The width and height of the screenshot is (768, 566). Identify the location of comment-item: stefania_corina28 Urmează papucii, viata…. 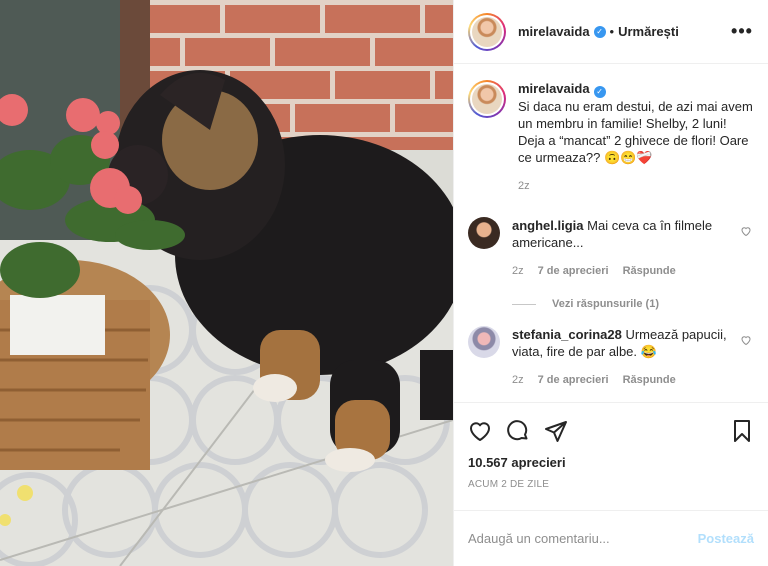
(611, 357).